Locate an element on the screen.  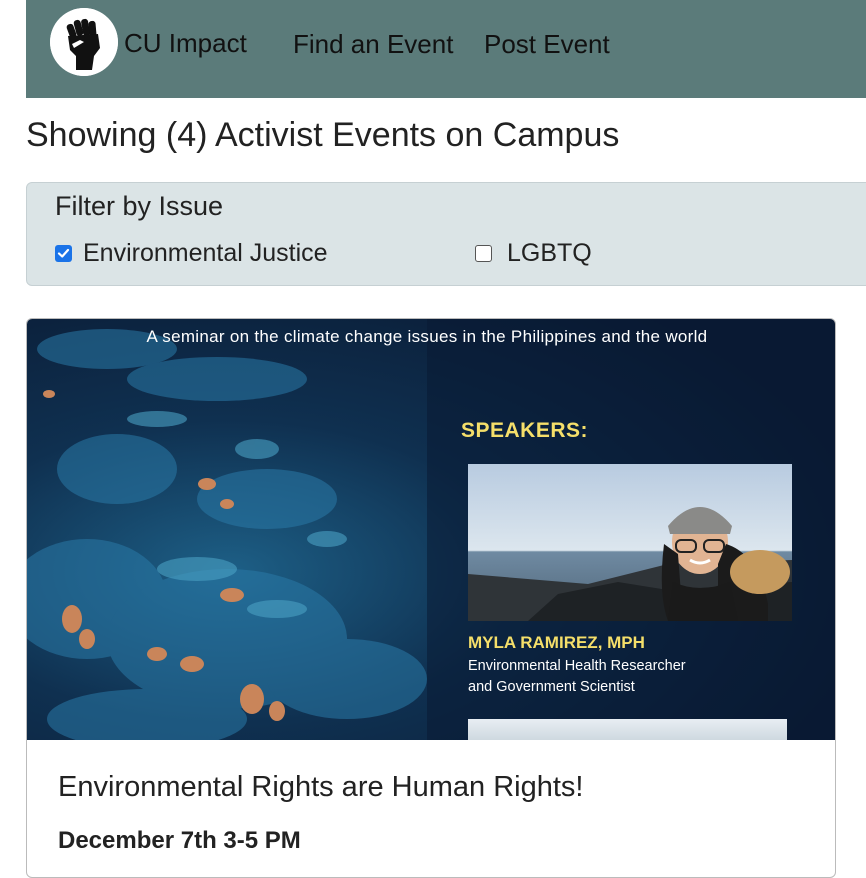
event-title: Environmental Rights are Human Rights! is located at coordinates (320, 787).